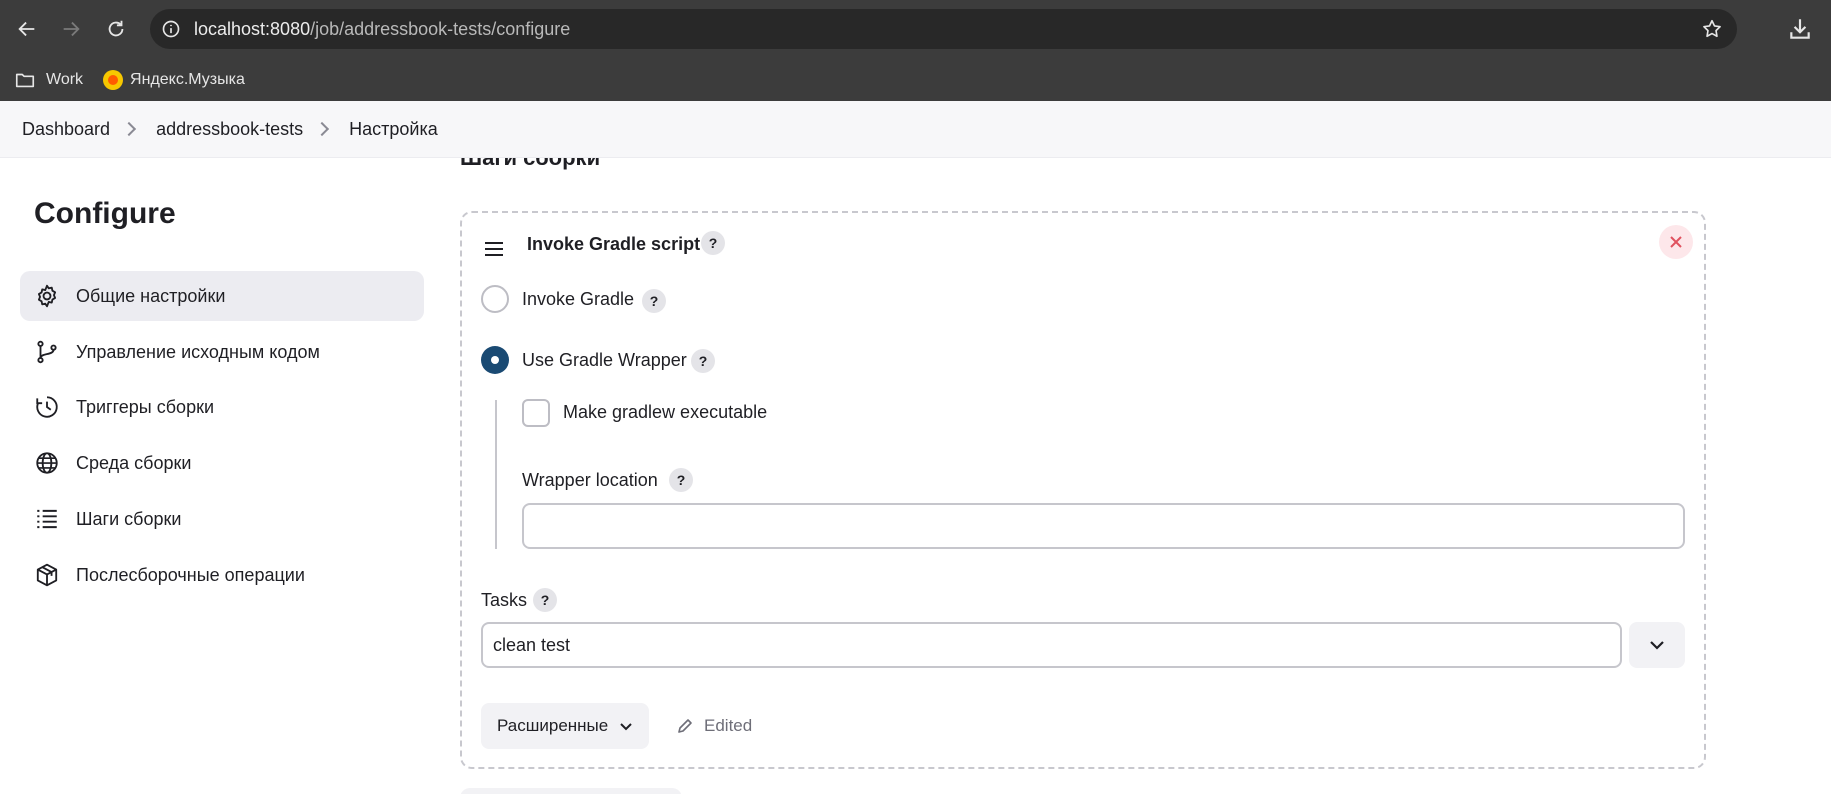 This screenshot has width=1831, height=794. I want to click on forward-button, so click(71, 29).